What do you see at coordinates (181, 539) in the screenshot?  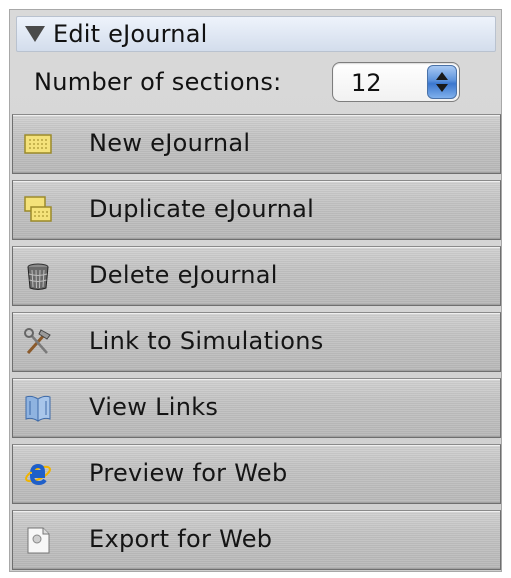 I see `export-for-web-label: Export for Web` at bounding box center [181, 539].